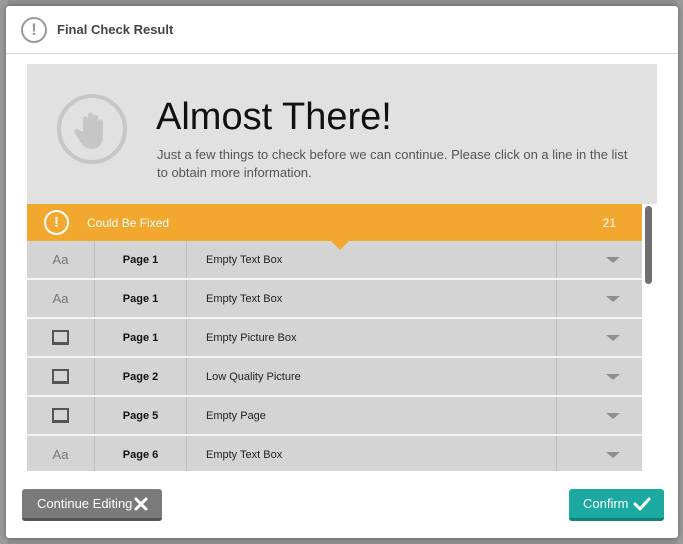 Image resolution: width=683 pixels, height=544 pixels. Describe the element at coordinates (372, 376) in the screenshot. I see `issue-description: Low Quality Picture` at that location.